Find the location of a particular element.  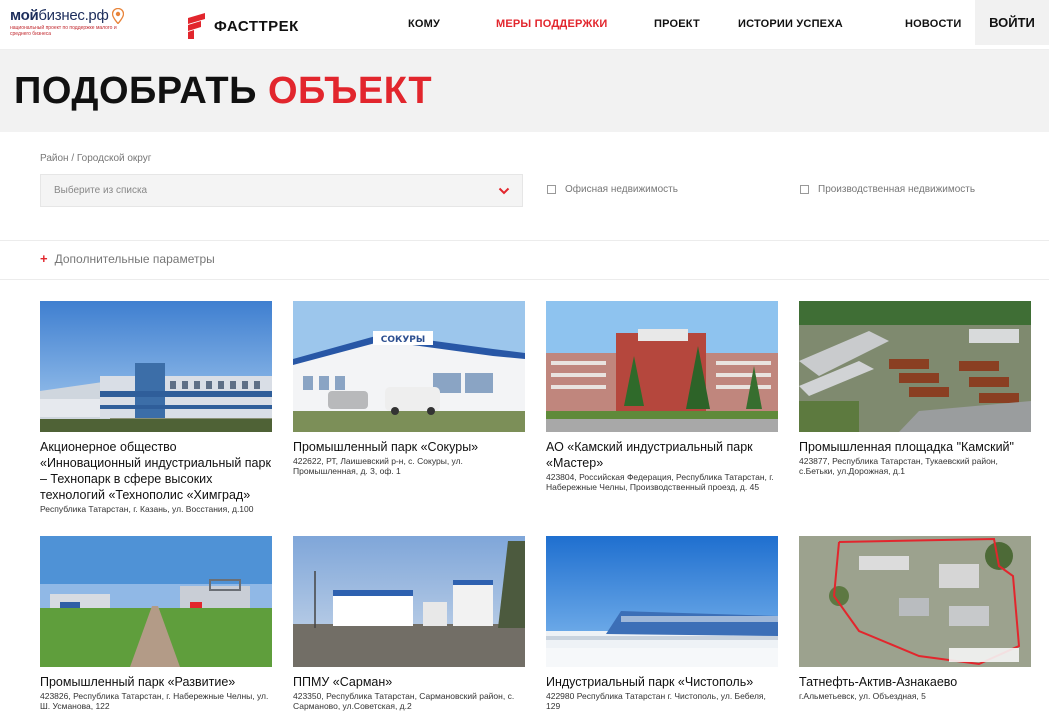

sokury-sign: СОКУРЫ is located at coordinates (403, 340).